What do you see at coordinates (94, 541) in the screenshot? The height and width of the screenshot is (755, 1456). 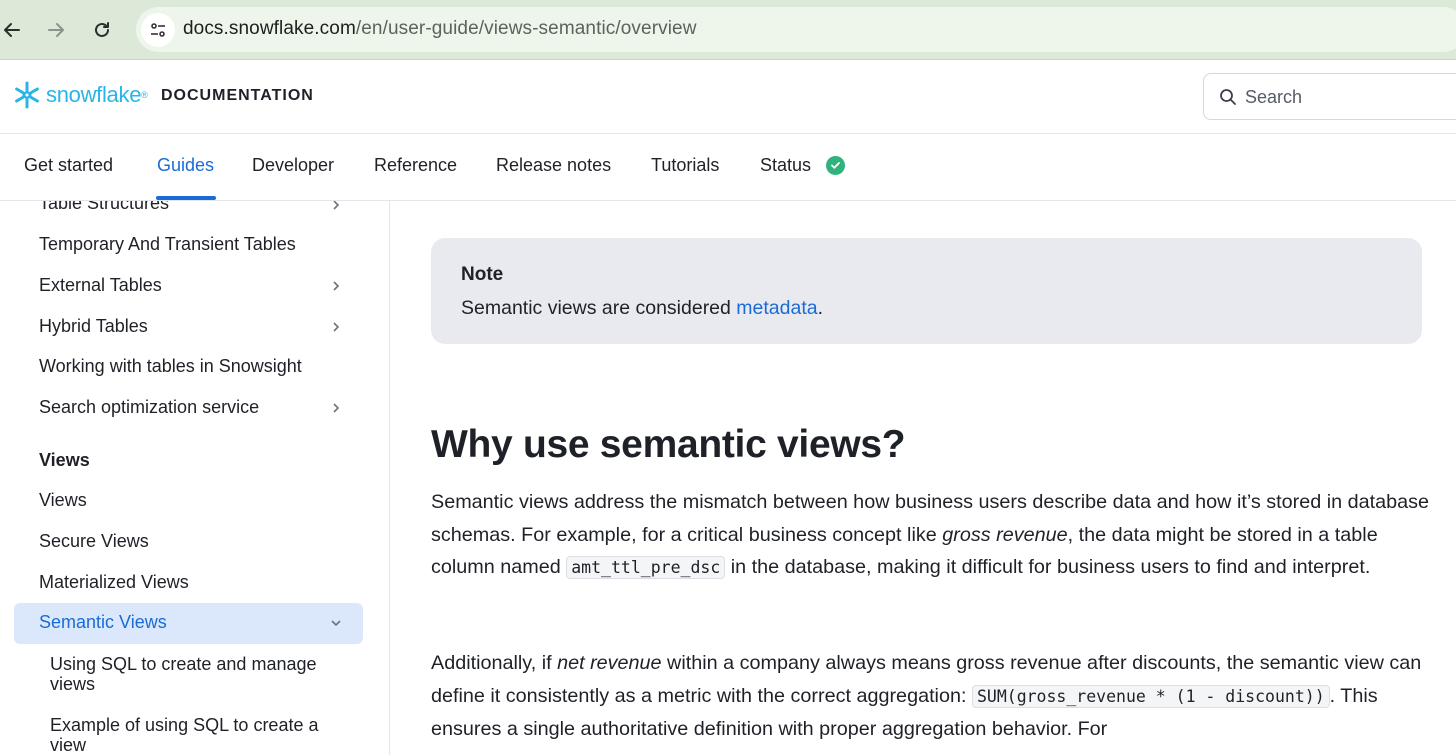 I see `sidebar-item-secure-views: Secure Views` at bounding box center [94, 541].